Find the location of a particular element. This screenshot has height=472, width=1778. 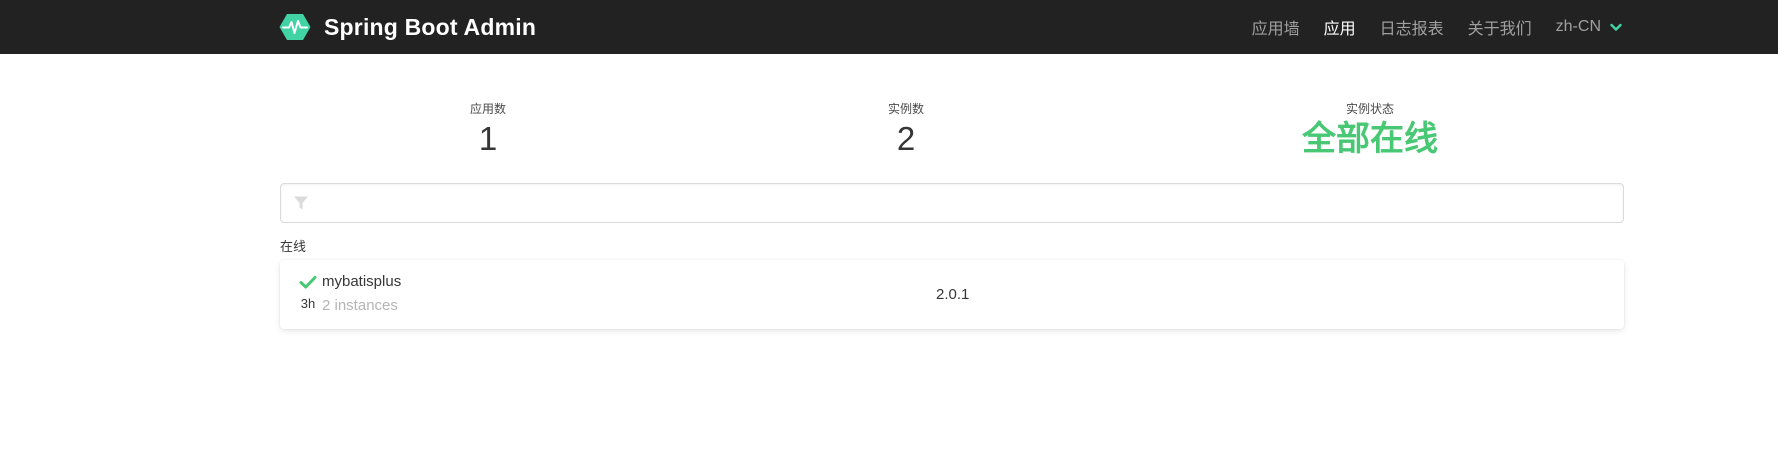

application-status: 3h is located at coordinates (308, 293).